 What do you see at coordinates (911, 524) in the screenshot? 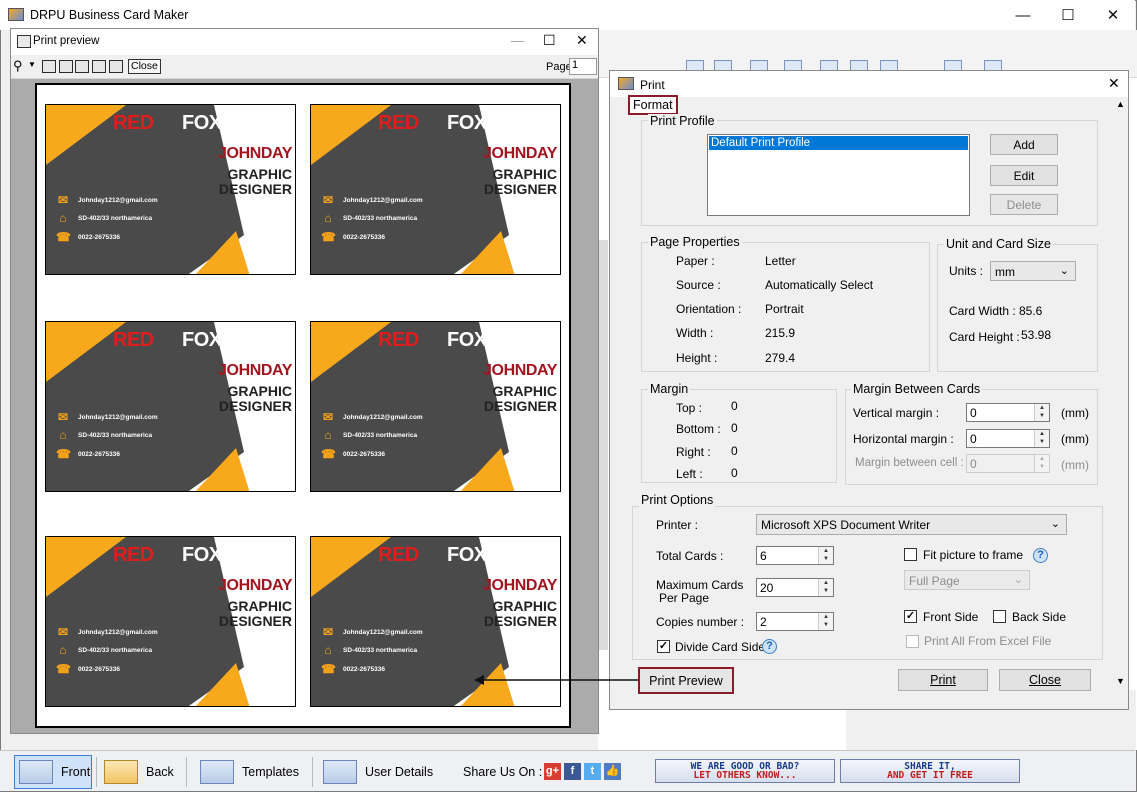
I see `printer-select: Microsoft XPS Document Writer ⌄` at bounding box center [911, 524].